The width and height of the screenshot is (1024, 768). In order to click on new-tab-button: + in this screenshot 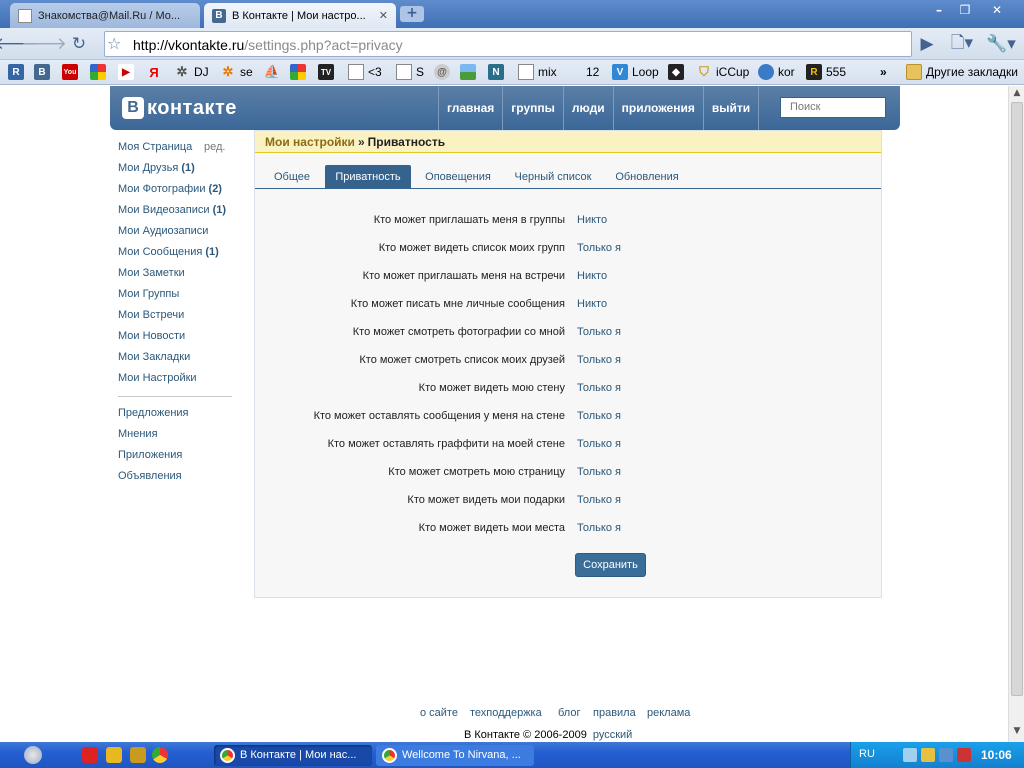, I will do `click(412, 14)`.